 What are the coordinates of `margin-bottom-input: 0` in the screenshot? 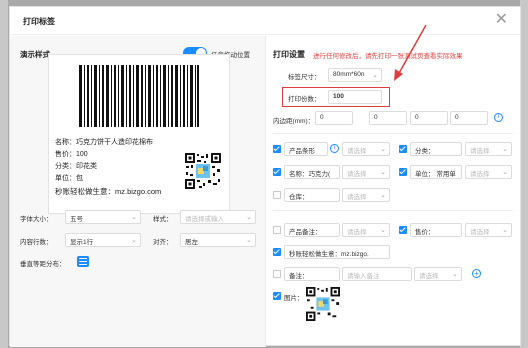 It's located at (429, 118).